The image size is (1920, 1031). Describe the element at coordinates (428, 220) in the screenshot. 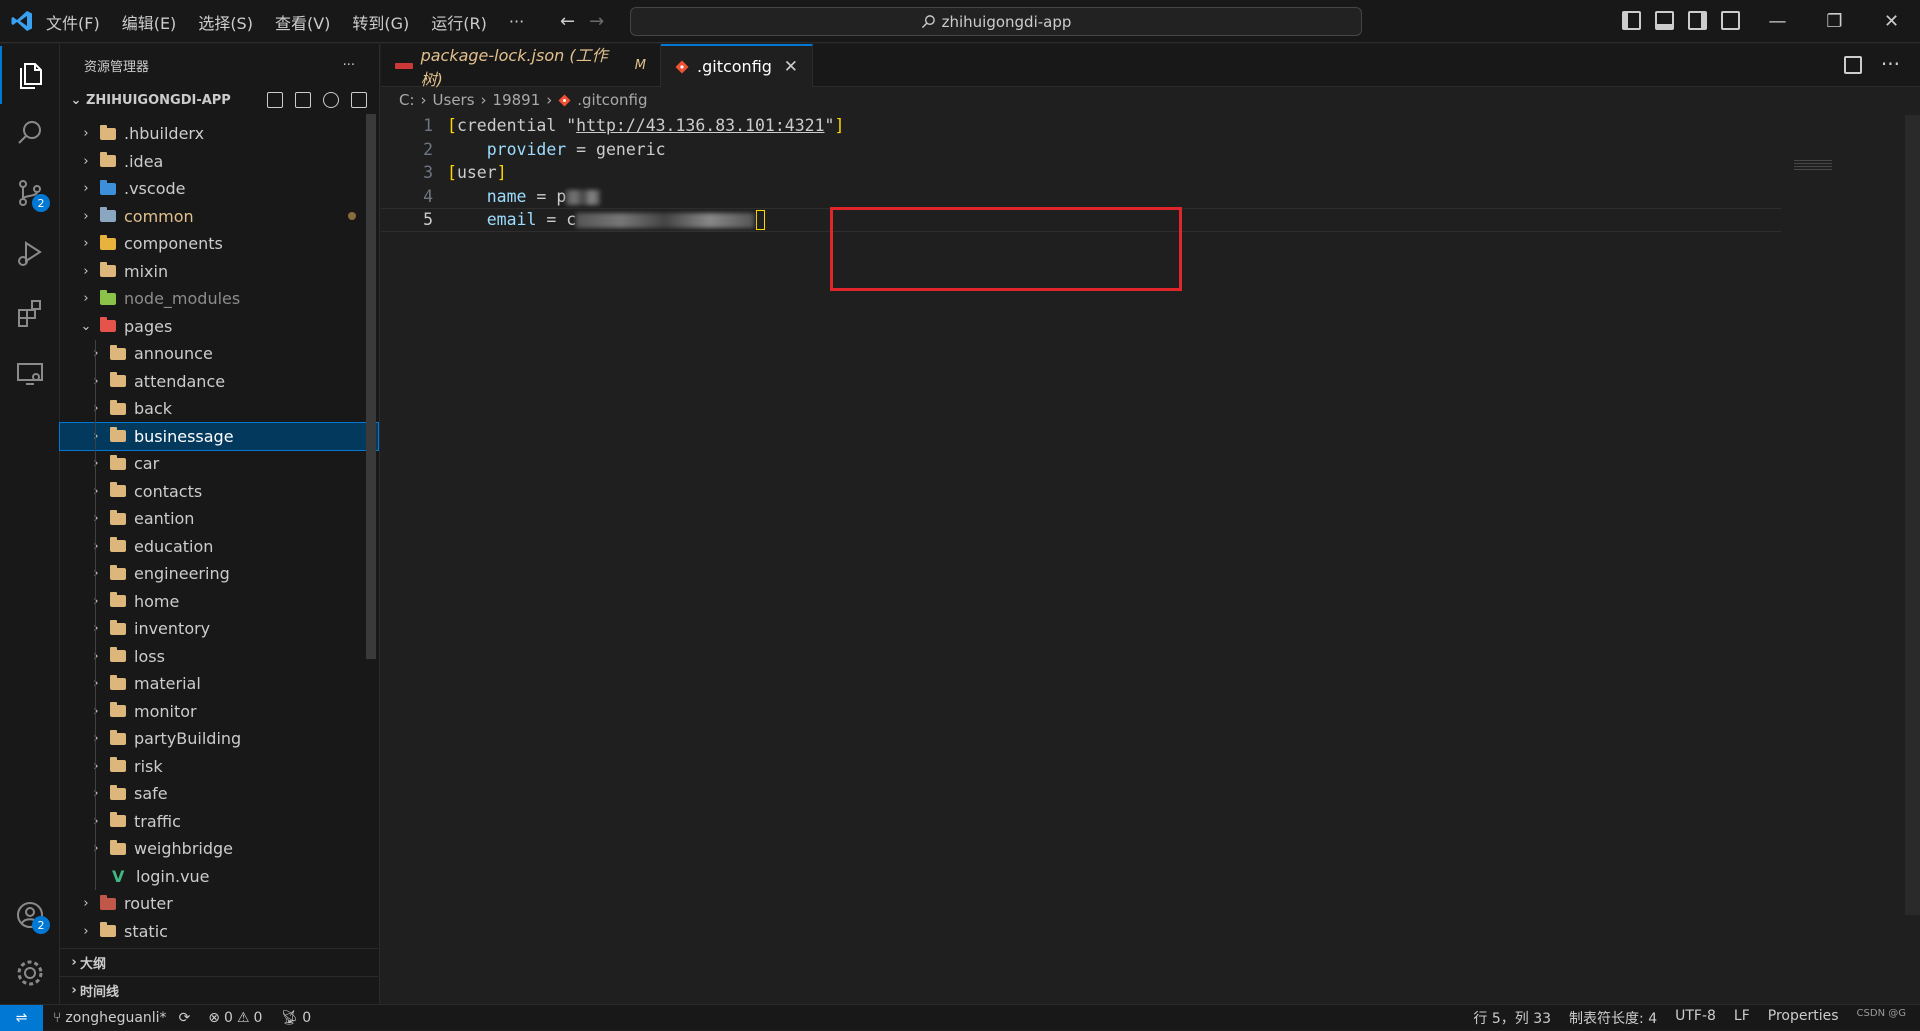

I see `line-number: 5` at that location.